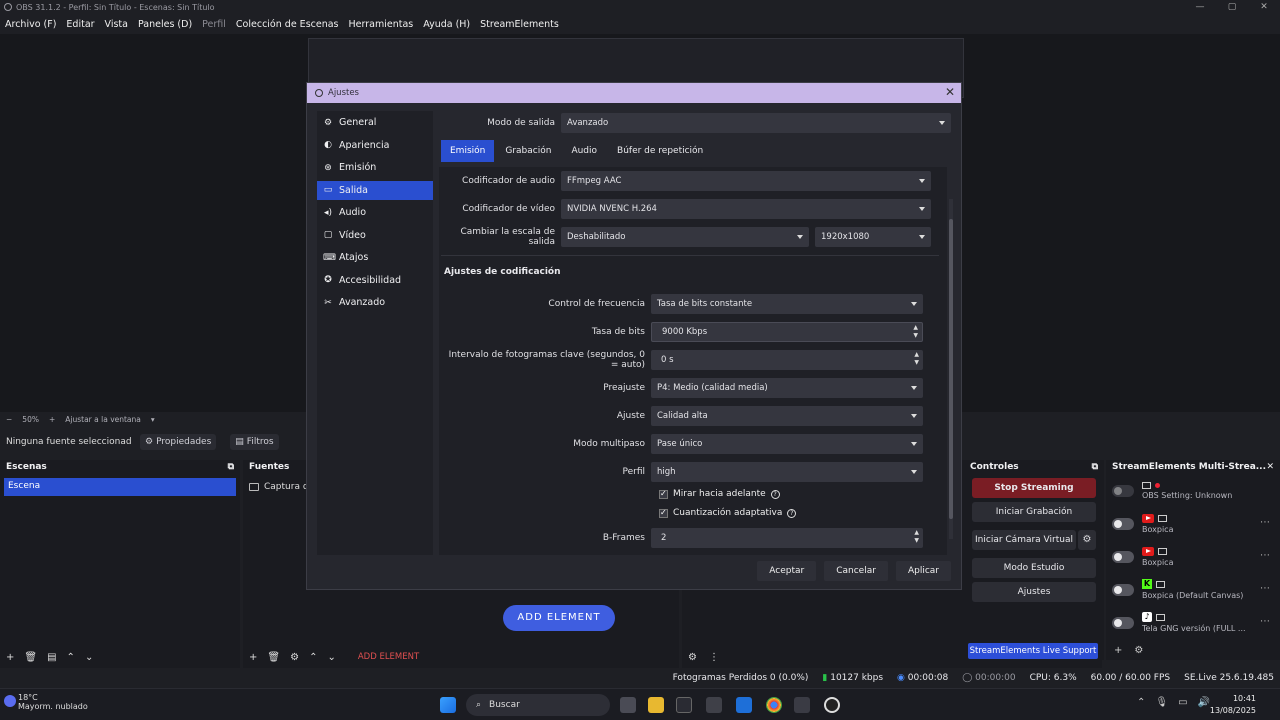 This screenshot has height=720, width=1280. I want to click on chrome-icon, so click(774, 705).